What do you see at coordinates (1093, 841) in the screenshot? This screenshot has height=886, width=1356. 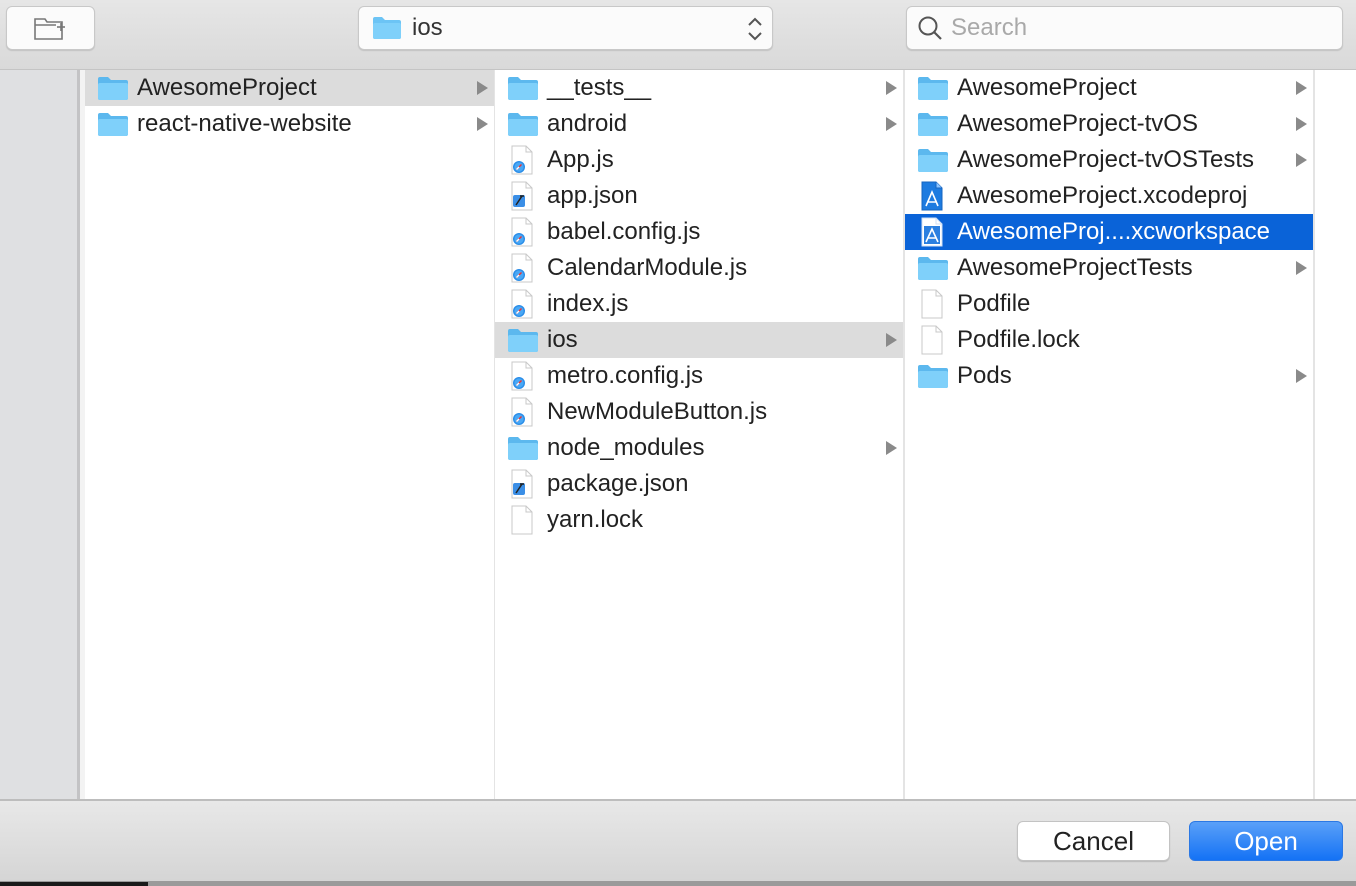 I see `cancel-button: Cancel` at bounding box center [1093, 841].